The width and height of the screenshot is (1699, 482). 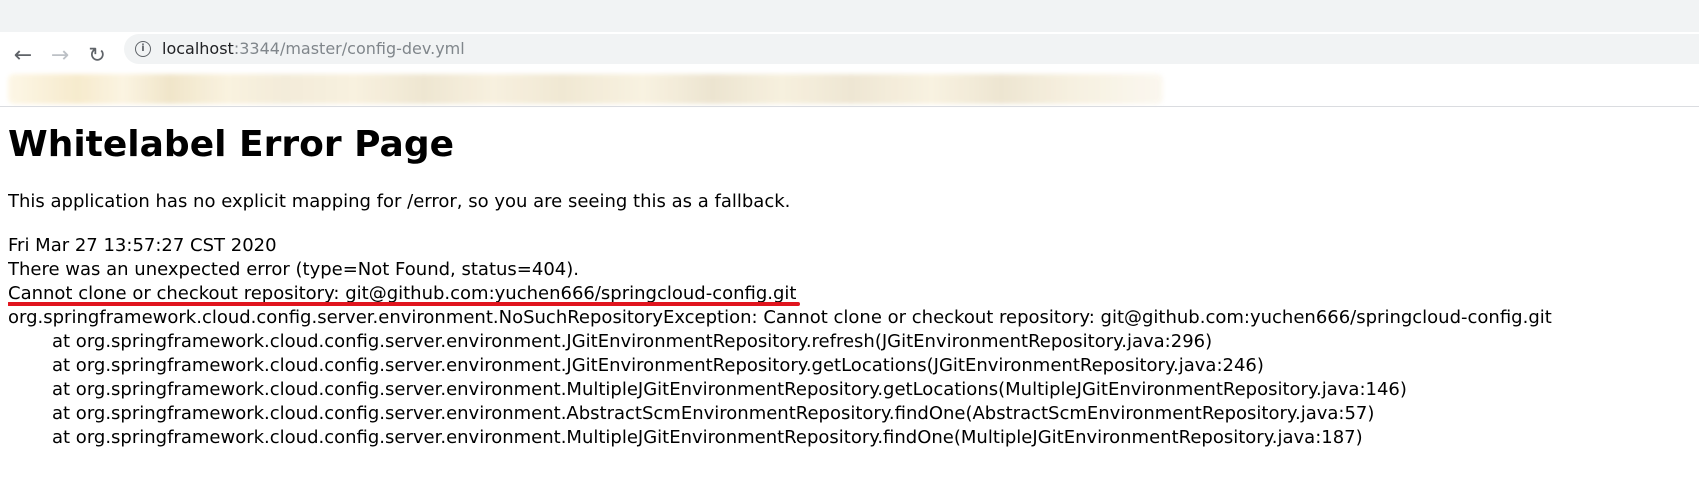 I want to click on address-bar: i localhost:3344/master/config-dev.yml, so click(x=911, y=49).